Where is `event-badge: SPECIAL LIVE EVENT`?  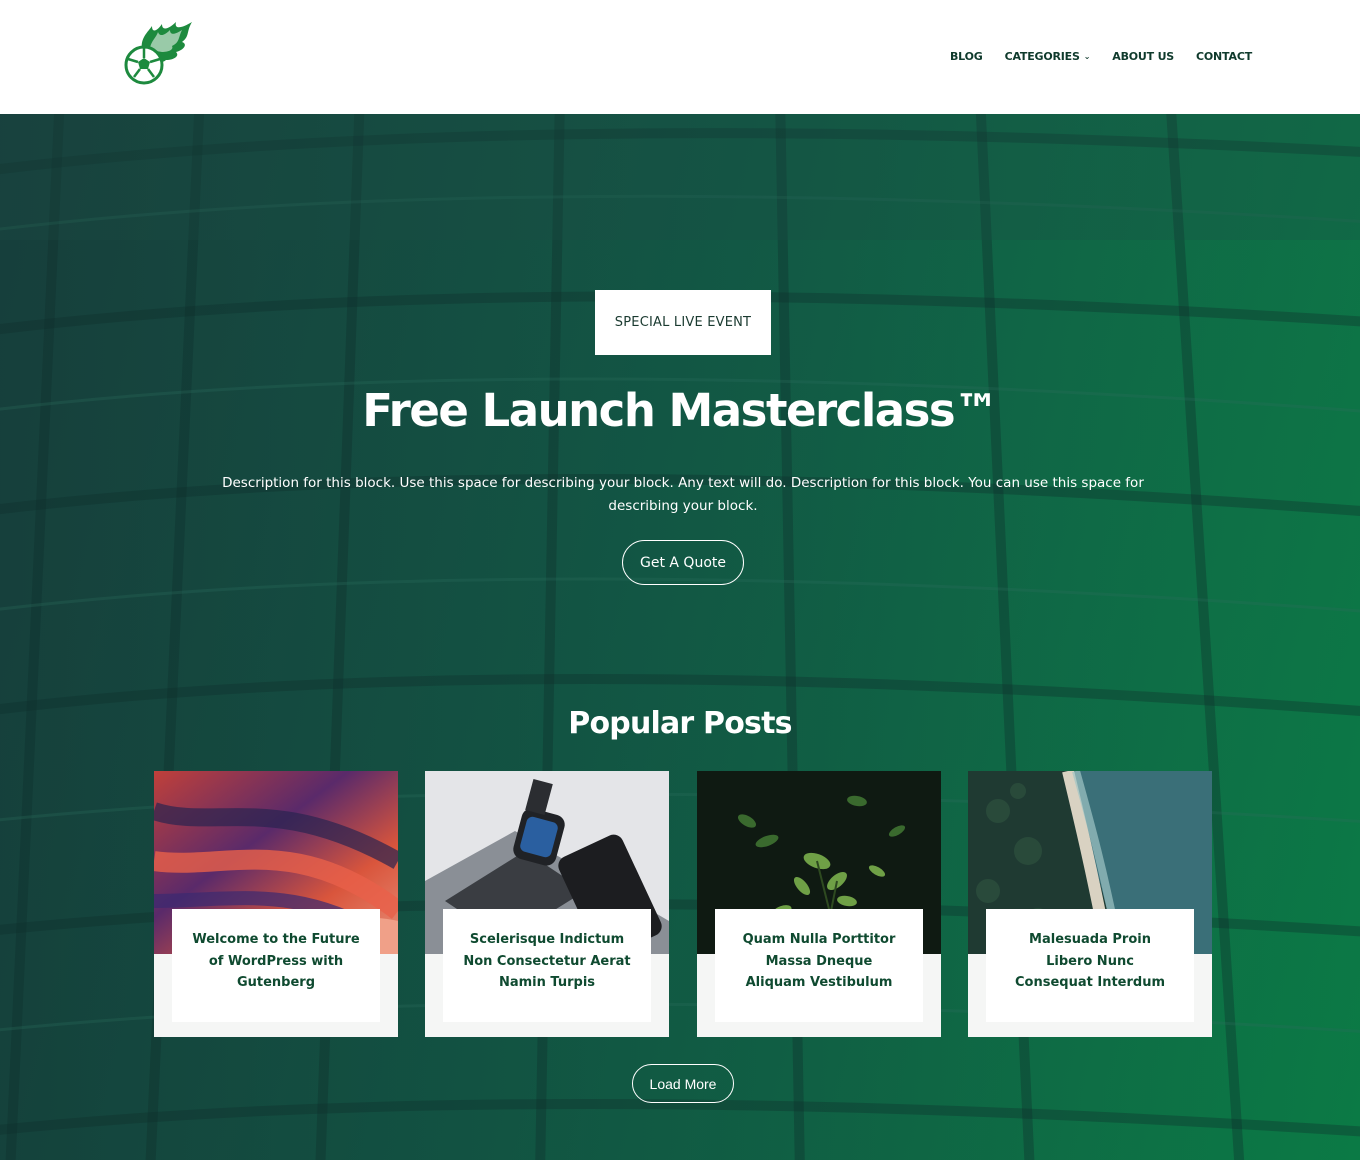
event-badge: SPECIAL LIVE EVENT is located at coordinates (683, 322).